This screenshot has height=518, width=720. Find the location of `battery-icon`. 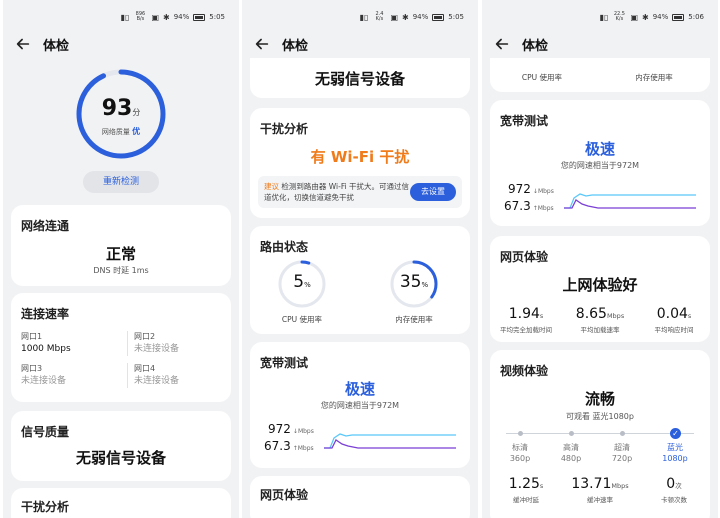

battery-icon is located at coordinates (678, 17).